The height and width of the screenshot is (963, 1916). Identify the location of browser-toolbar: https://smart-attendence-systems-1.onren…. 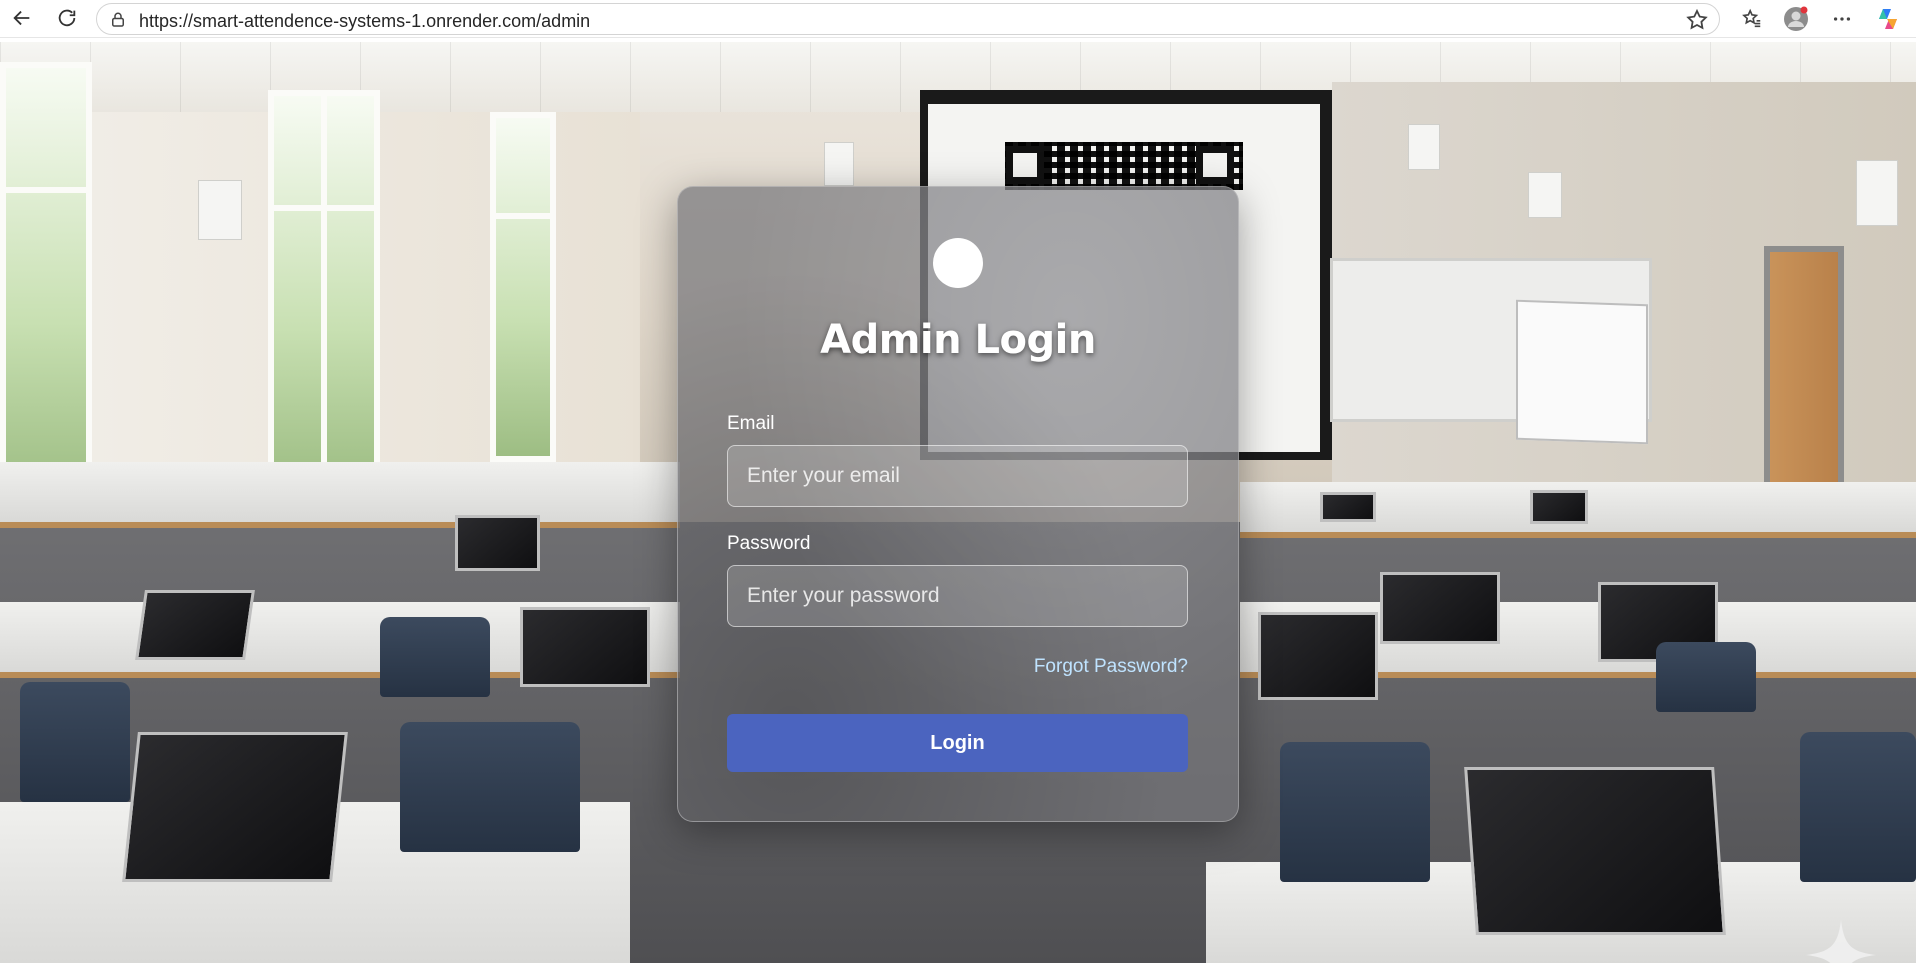
(958, 19).